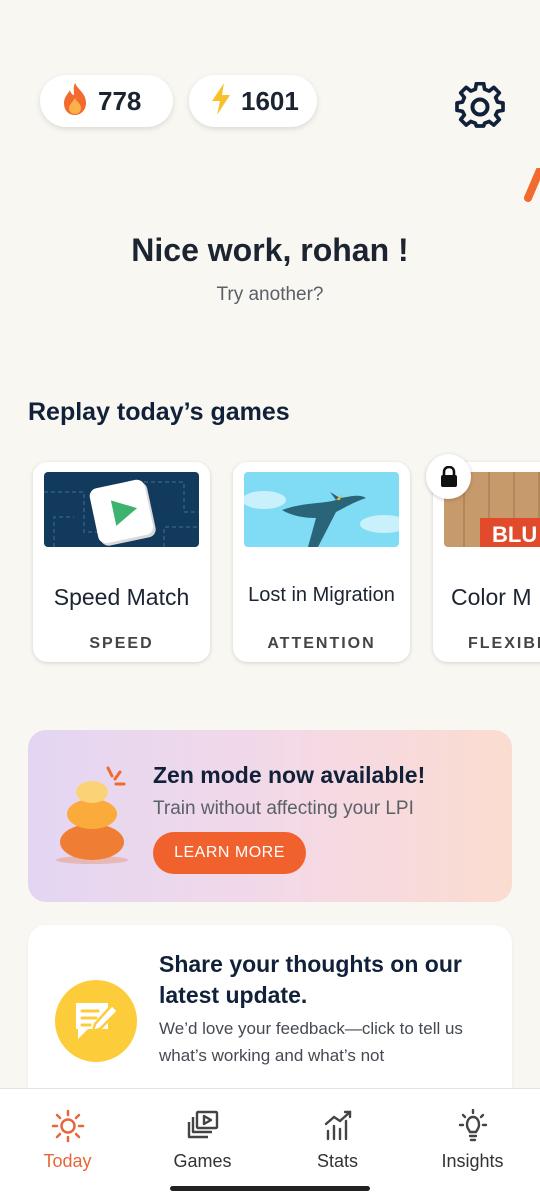 This screenshot has width=540, height=1200. Describe the element at coordinates (120, 100) in the screenshot. I see `streak-count: 778` at that location.